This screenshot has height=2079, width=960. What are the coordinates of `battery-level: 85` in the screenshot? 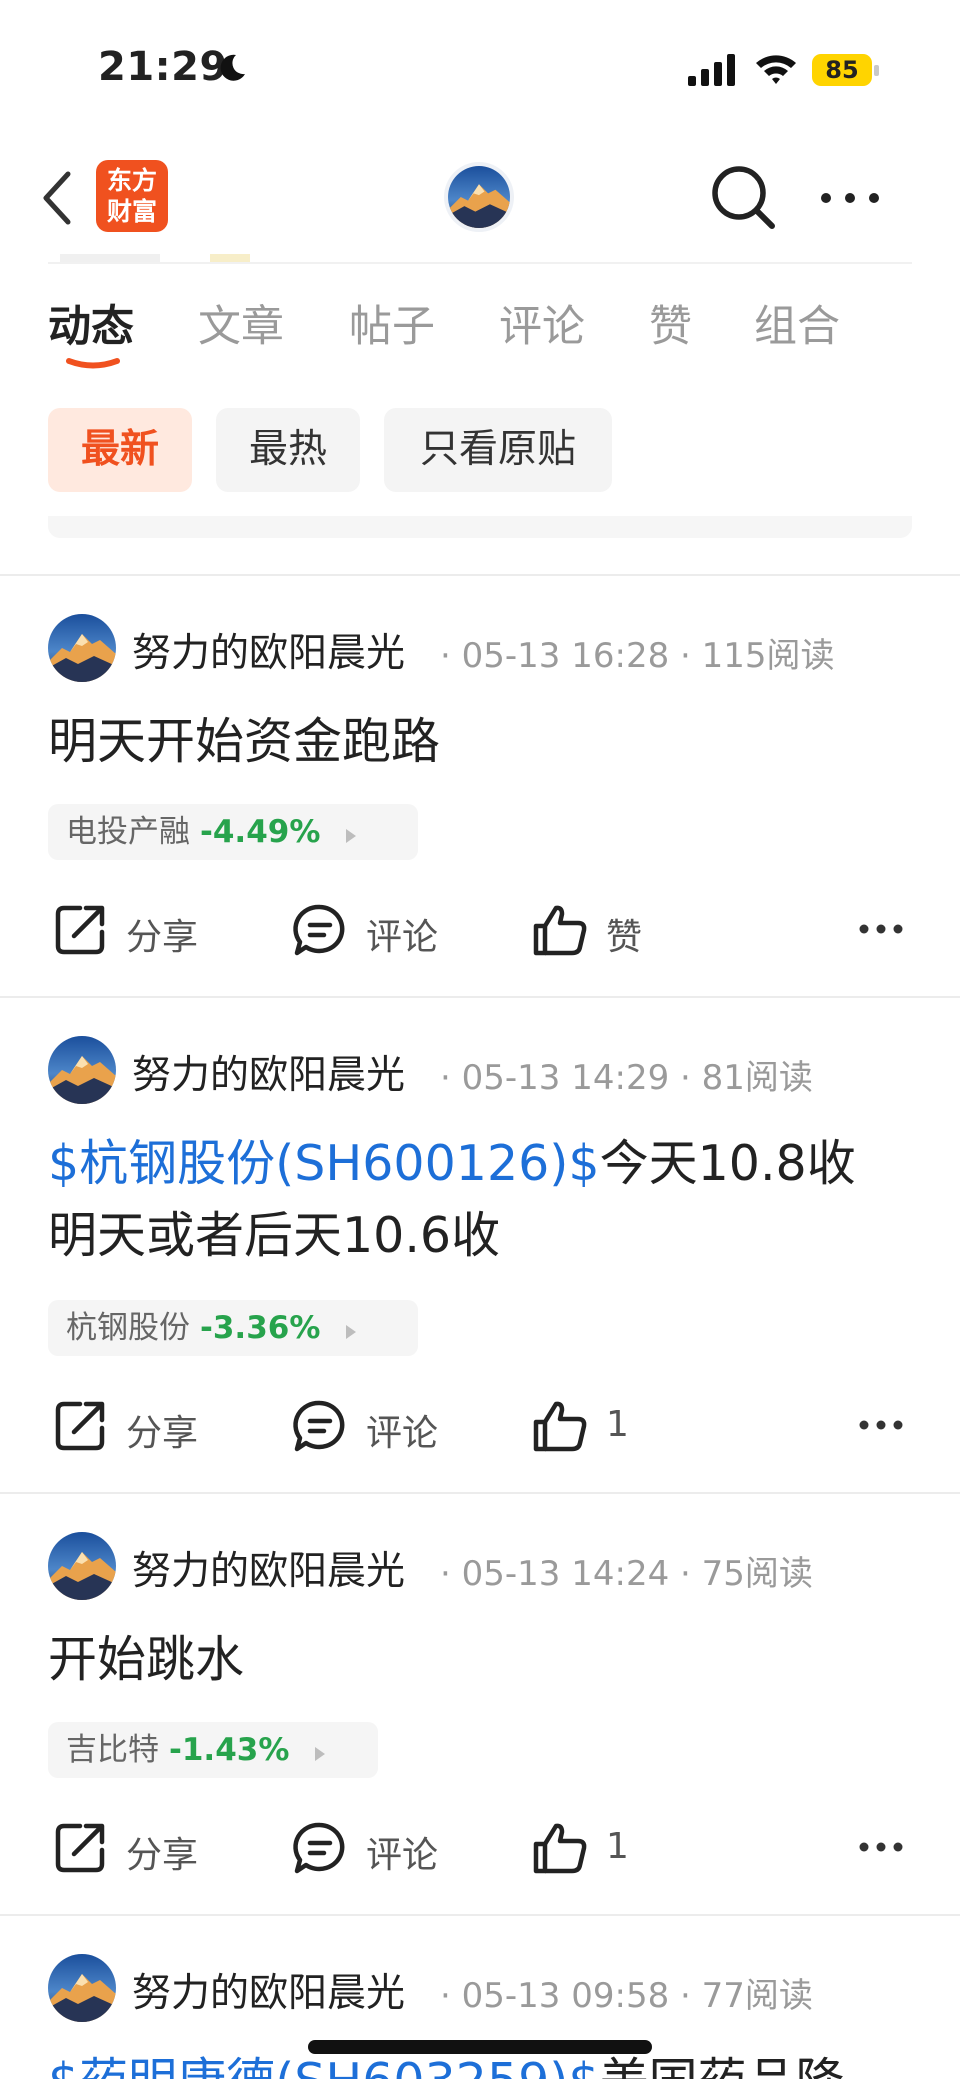 It's located at (842, 70).